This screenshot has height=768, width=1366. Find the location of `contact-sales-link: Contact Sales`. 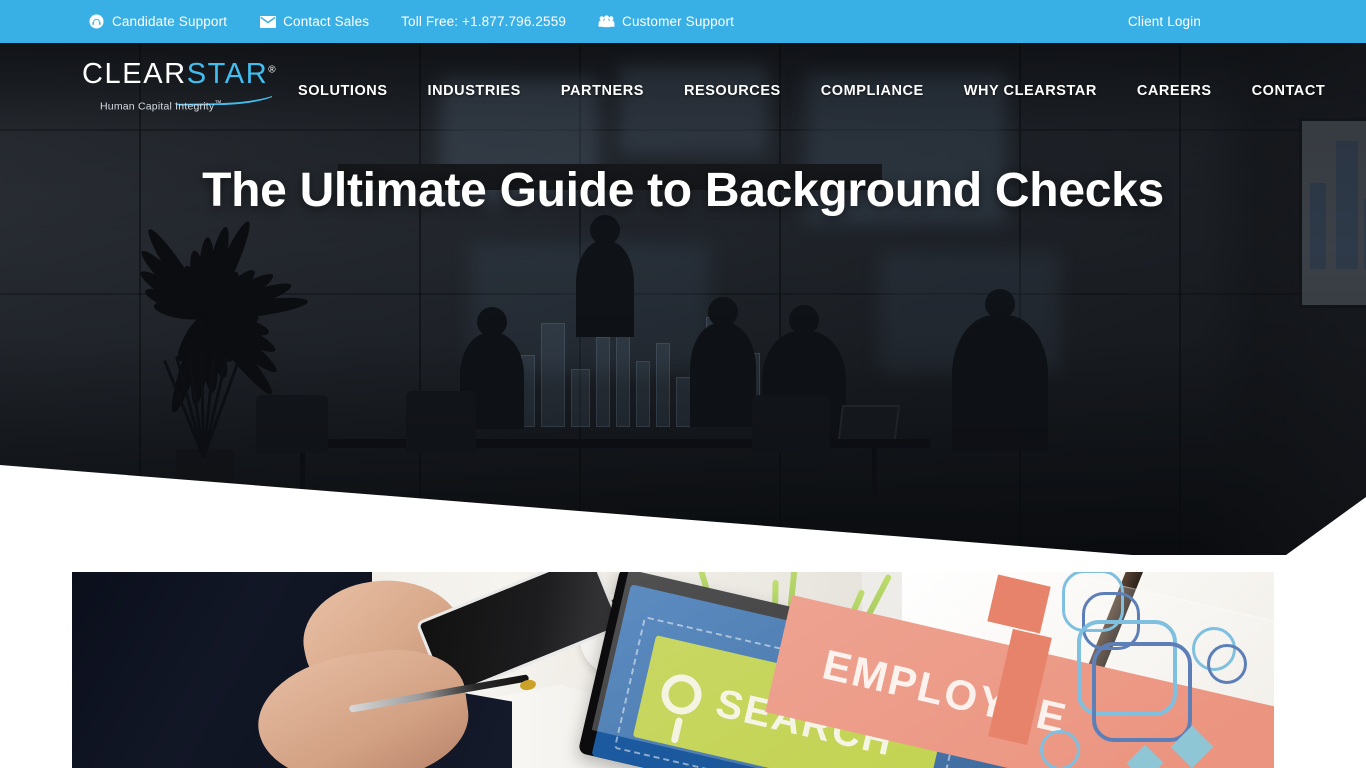

contact-sales-link: Contact Sales is located at coordinates (314, 22).